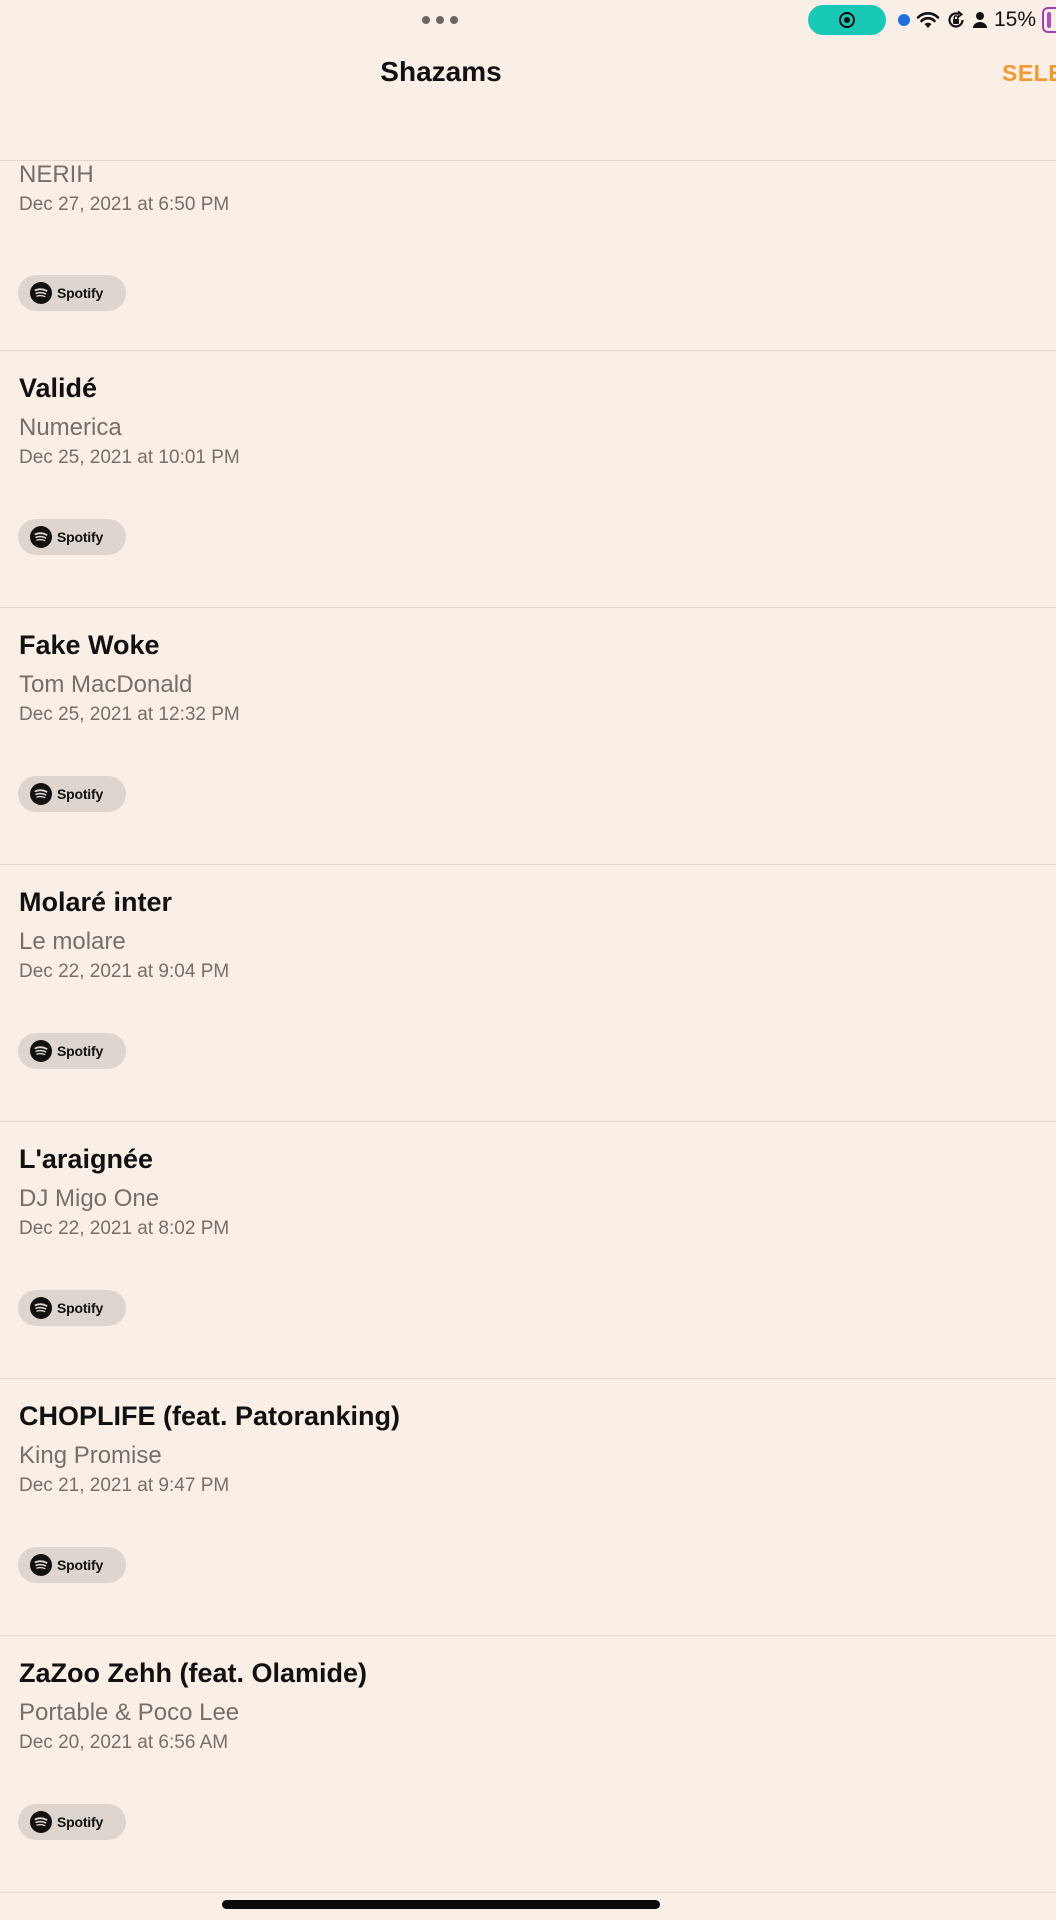 This screenshot has height=1920, width=1056. I want to click on song-title: ZaZoo Zehh (feat. Olamide), so click(193, 1673).